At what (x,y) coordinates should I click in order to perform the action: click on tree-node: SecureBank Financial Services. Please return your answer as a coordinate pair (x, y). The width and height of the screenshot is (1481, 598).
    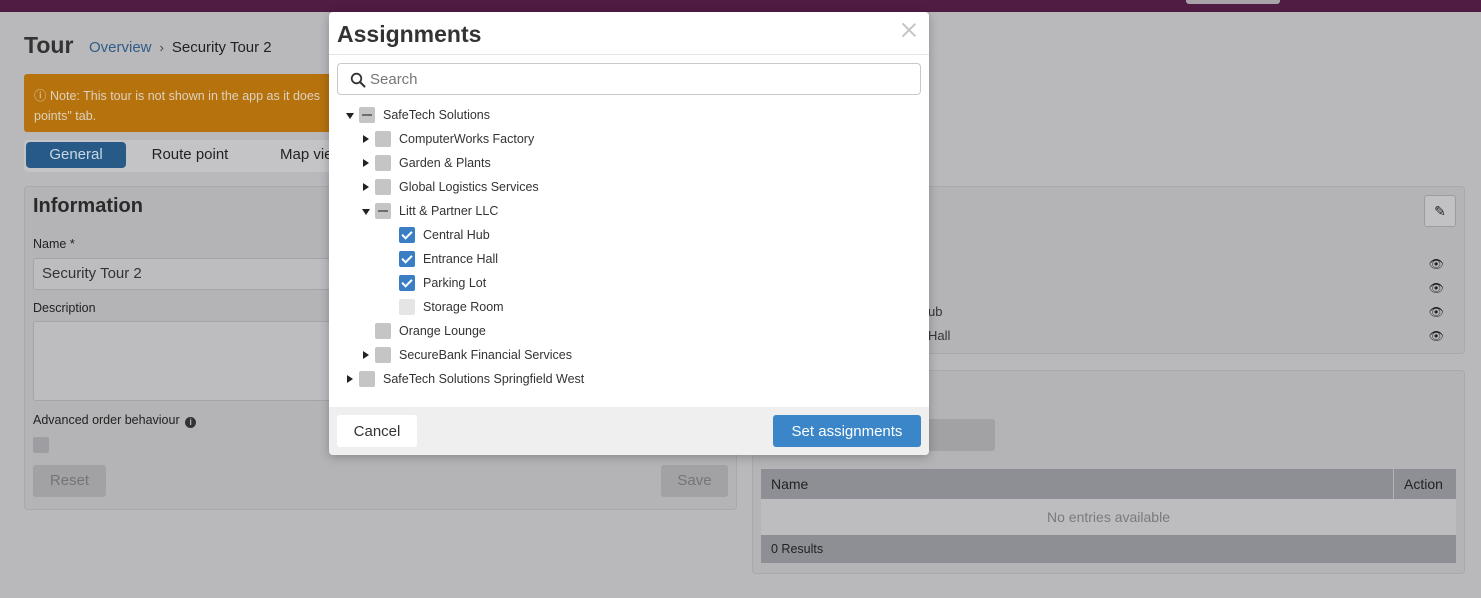
    Looking at the image, I should click on (464, 355).